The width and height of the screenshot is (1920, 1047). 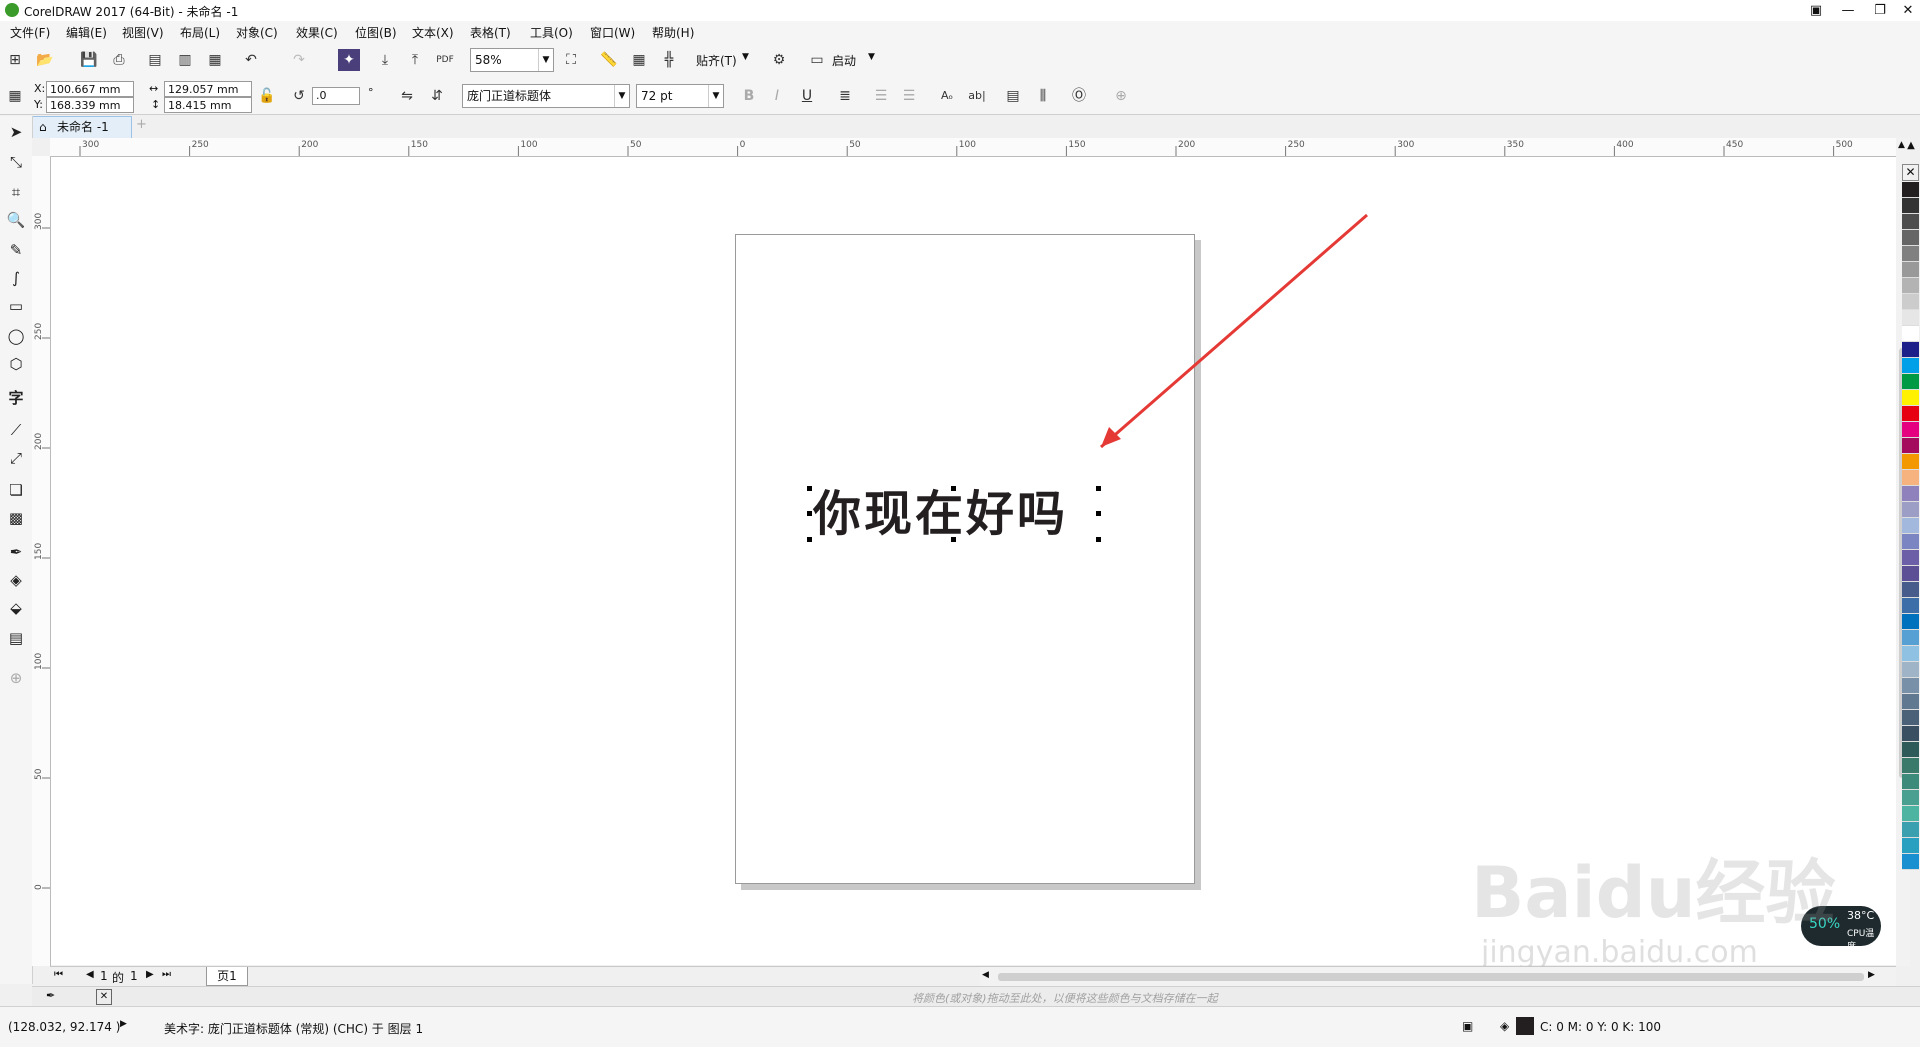 I want to click on underline-icon: U, so click(x=807, y=96).